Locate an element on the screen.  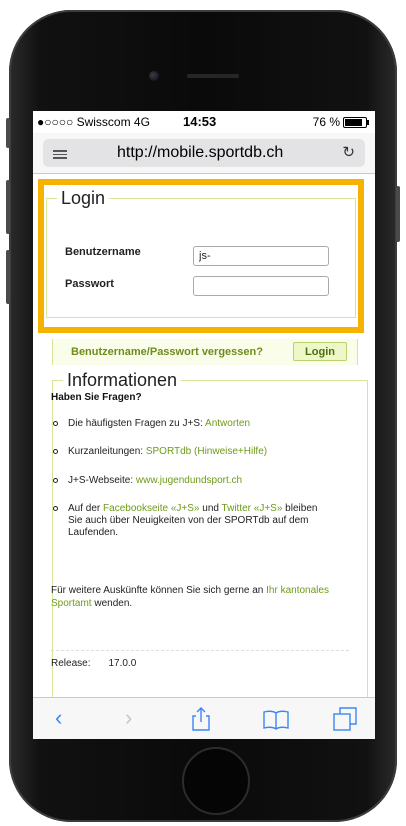
safari-toolbar: ‹ › is located at coordinates (204, 718).